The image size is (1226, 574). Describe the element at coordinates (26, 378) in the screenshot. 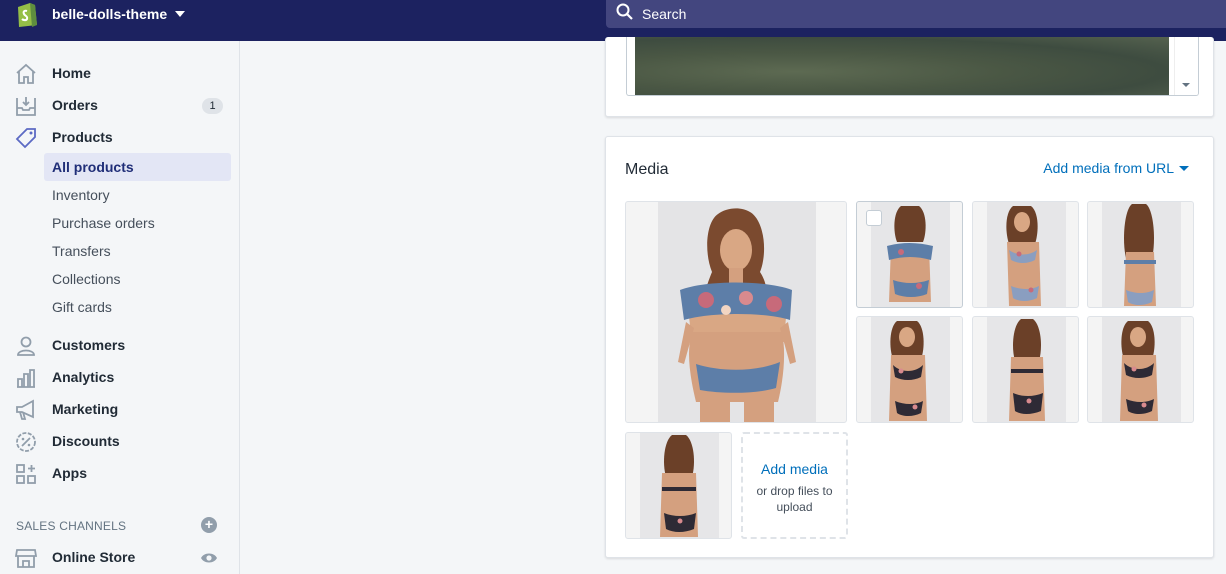

I see `analytics-icon` at that location.